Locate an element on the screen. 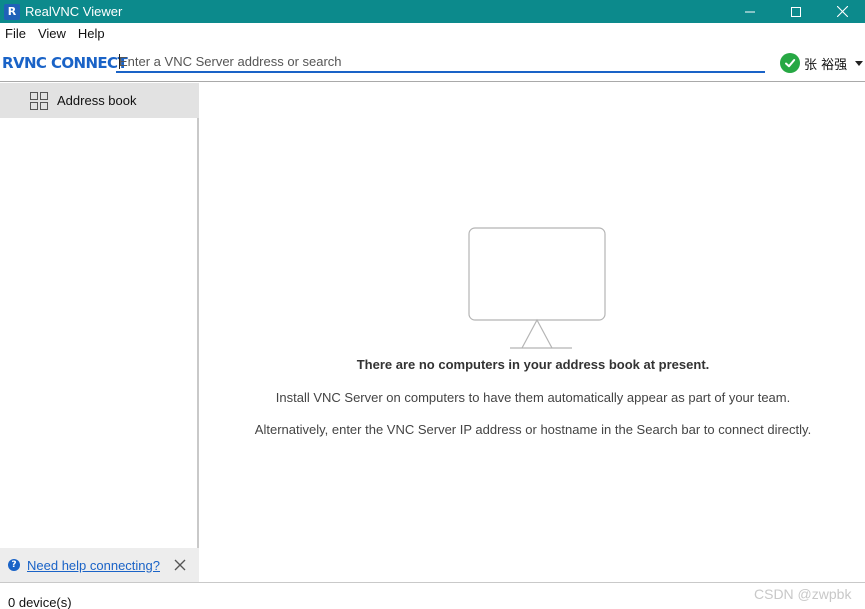 The width and height of the screenshot is (865, 609). maximize-button is located at coordinates (796, 11).